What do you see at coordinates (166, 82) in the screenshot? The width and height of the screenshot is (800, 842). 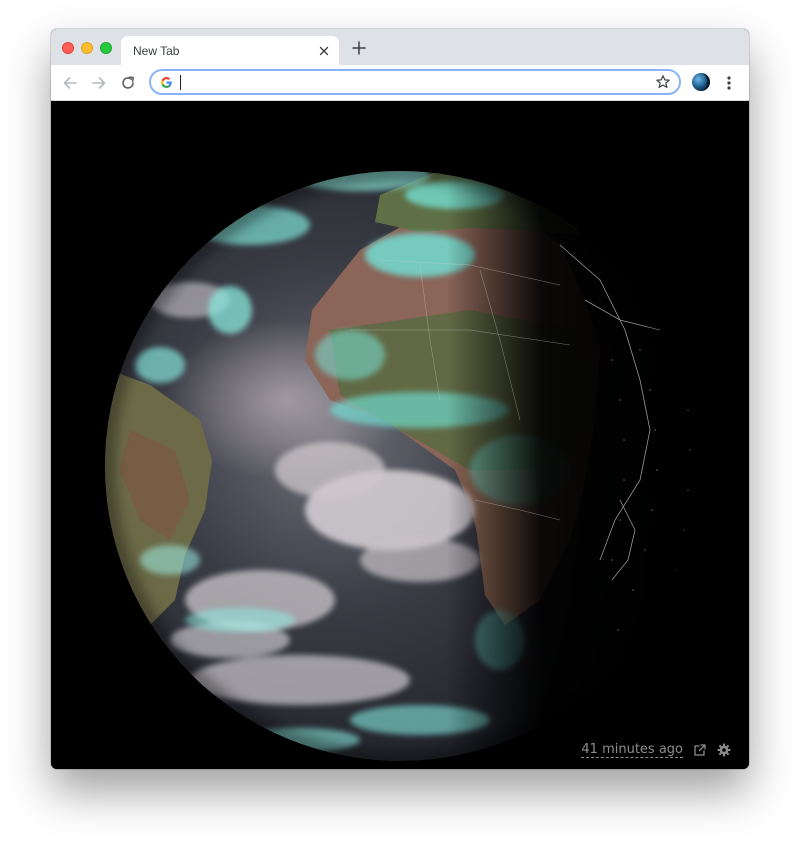 I see `google-g-icon` at bounding box center [166, 82].